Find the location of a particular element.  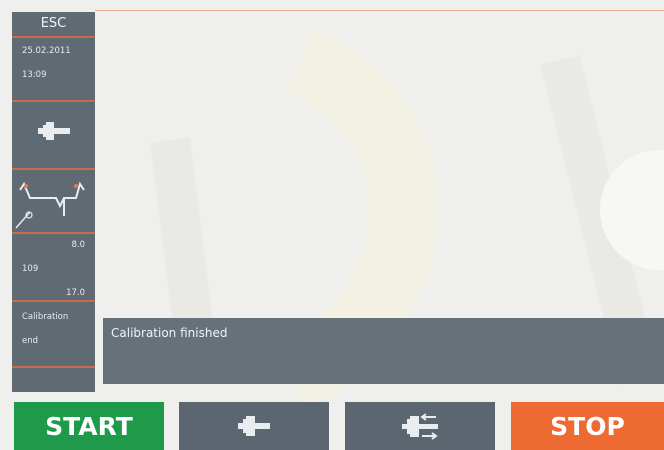

start-button-label: START is located at coordinates (89, 426).